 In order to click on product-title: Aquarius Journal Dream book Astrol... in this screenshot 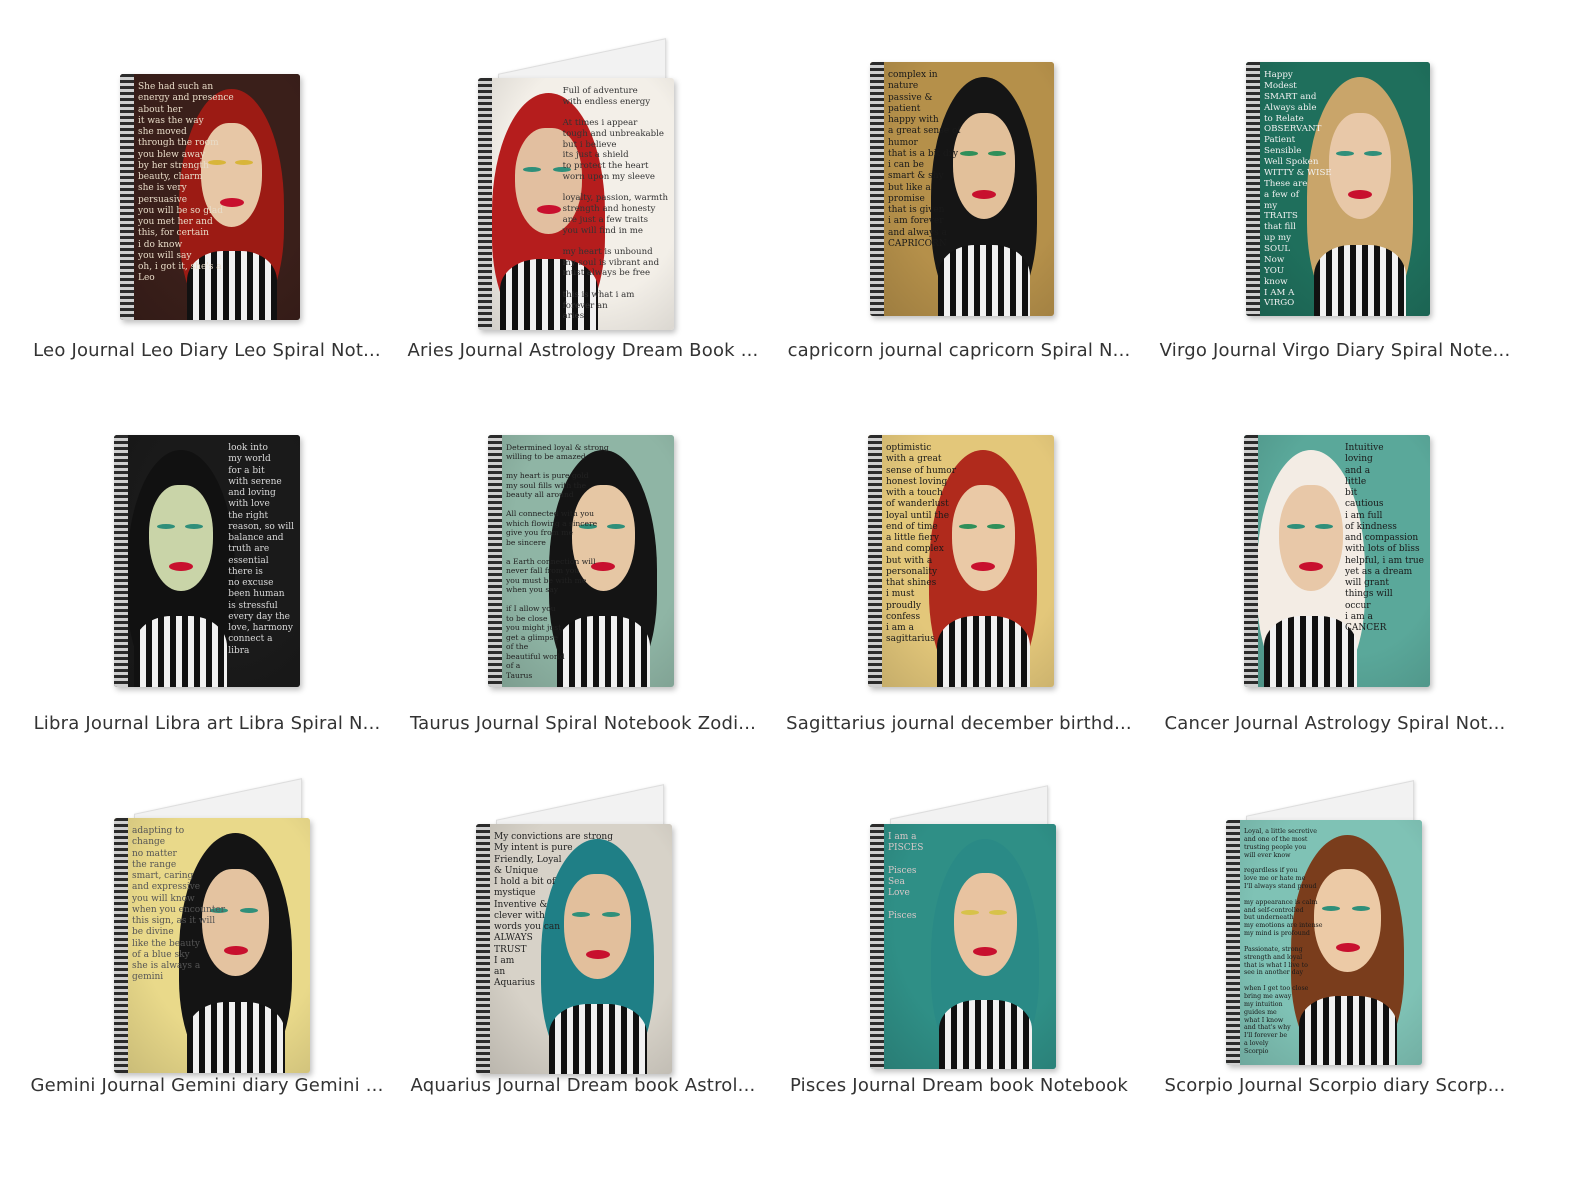, I will do `click(583, 1085)`.